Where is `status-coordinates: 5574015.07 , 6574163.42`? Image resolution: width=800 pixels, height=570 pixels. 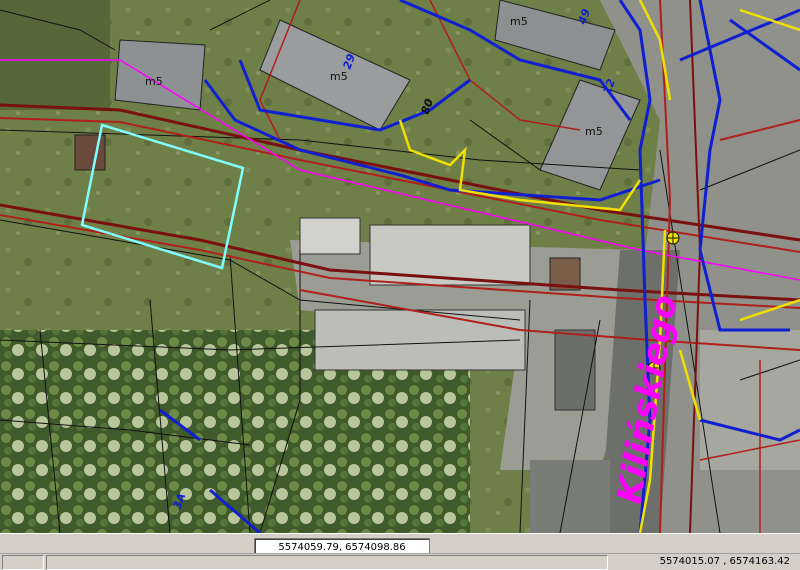
status-coordinates: 5574015.07 , 6574163.42 is located at coordinates (724, 561).